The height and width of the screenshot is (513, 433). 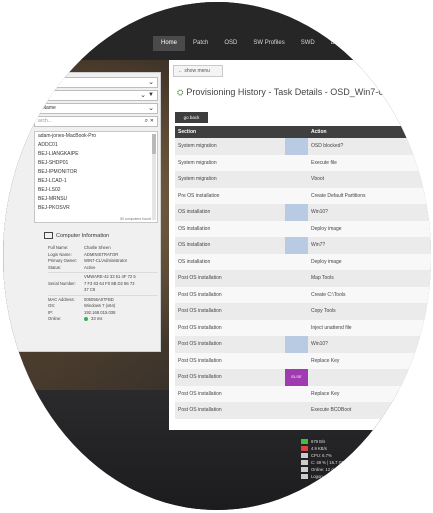 What do you see at coordinates (96, 208) in the screenshot?
I see `list-item: BEJ-PKOSVR` at bounding box center [96, 208].